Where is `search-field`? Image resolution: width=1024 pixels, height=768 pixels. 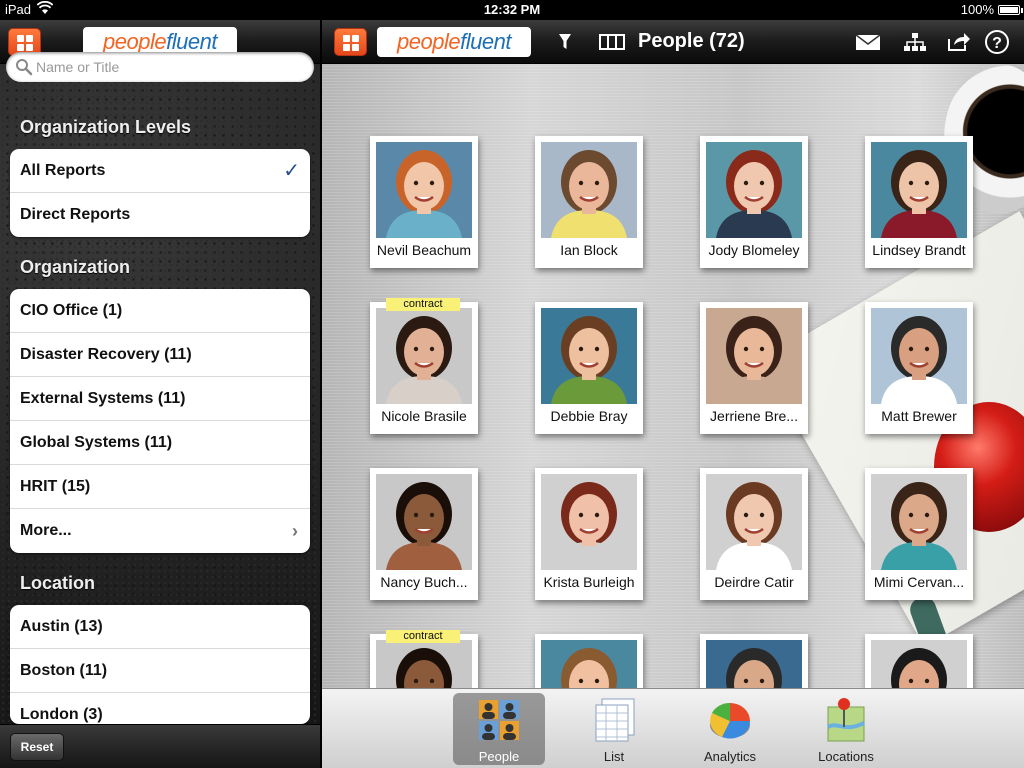
search-field is located at coordinates (160, 67).